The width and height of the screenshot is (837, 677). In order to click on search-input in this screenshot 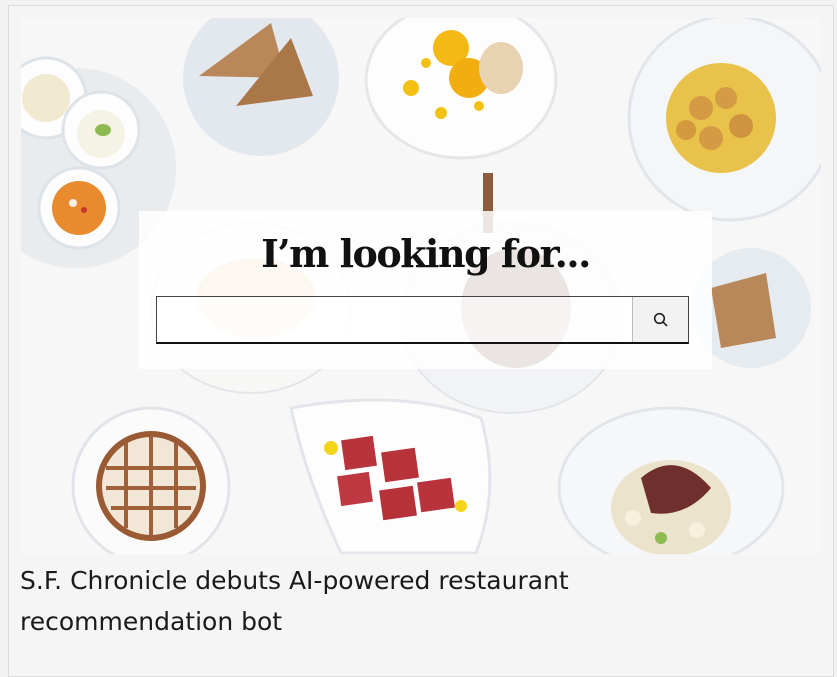, I will do `click(394, 319)`.